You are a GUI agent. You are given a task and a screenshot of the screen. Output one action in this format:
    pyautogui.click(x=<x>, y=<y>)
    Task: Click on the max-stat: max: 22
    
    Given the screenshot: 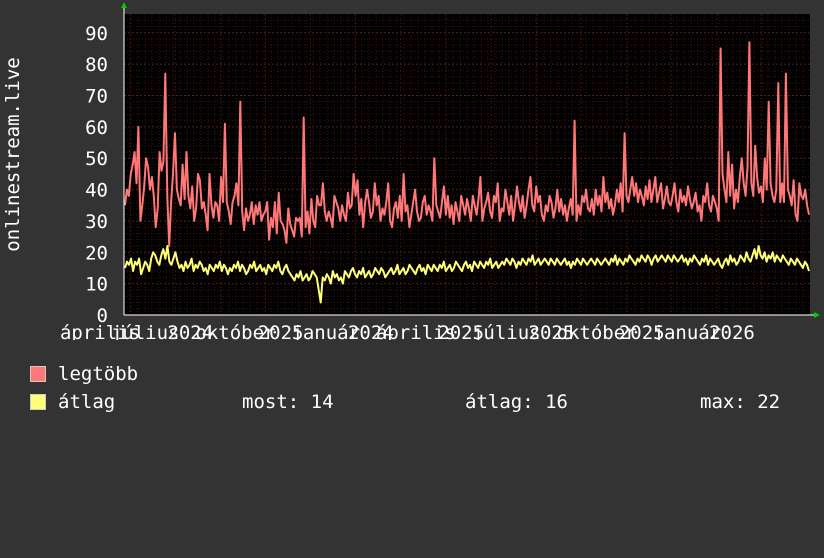 What is the action you would take?
    pyautogui.click(x=740, y=402)
    